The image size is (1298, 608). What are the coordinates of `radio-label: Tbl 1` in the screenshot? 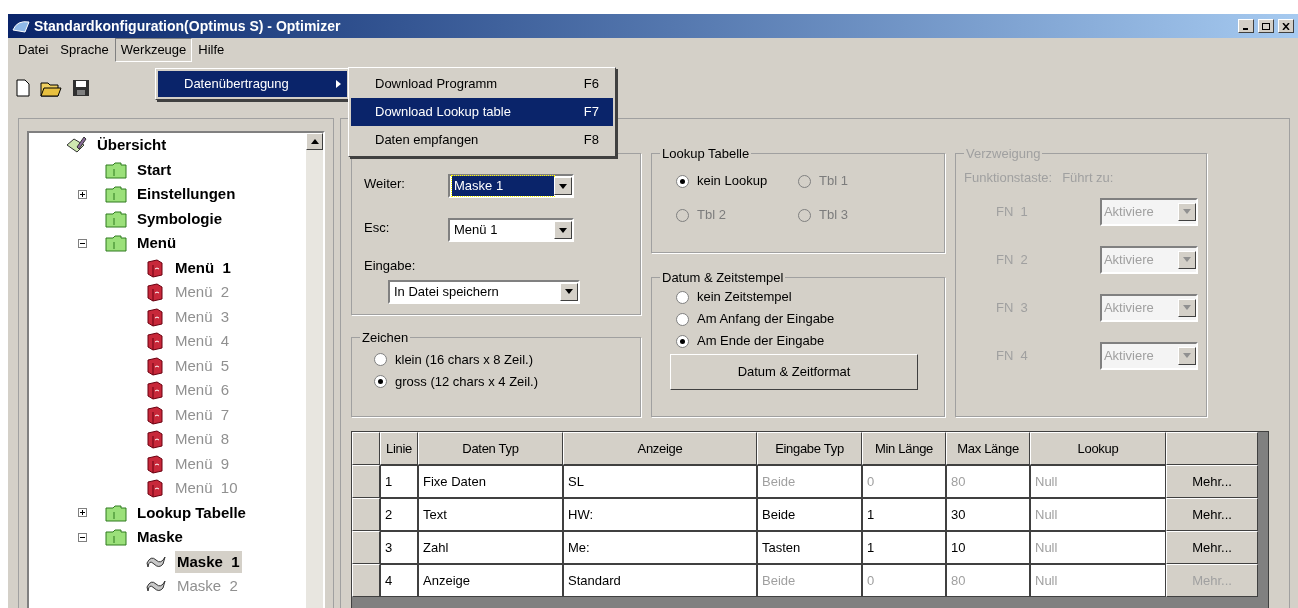 It's located at (833, 181).